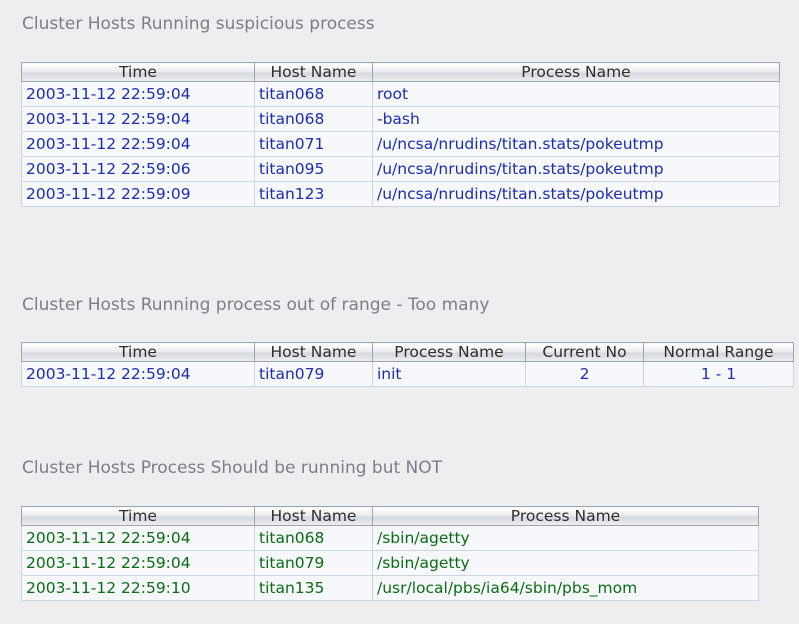 The image size is (799, 624). I want to click on table-row: 2003-11-12 22:59:04 titan068 -bash, so click(400, 119).